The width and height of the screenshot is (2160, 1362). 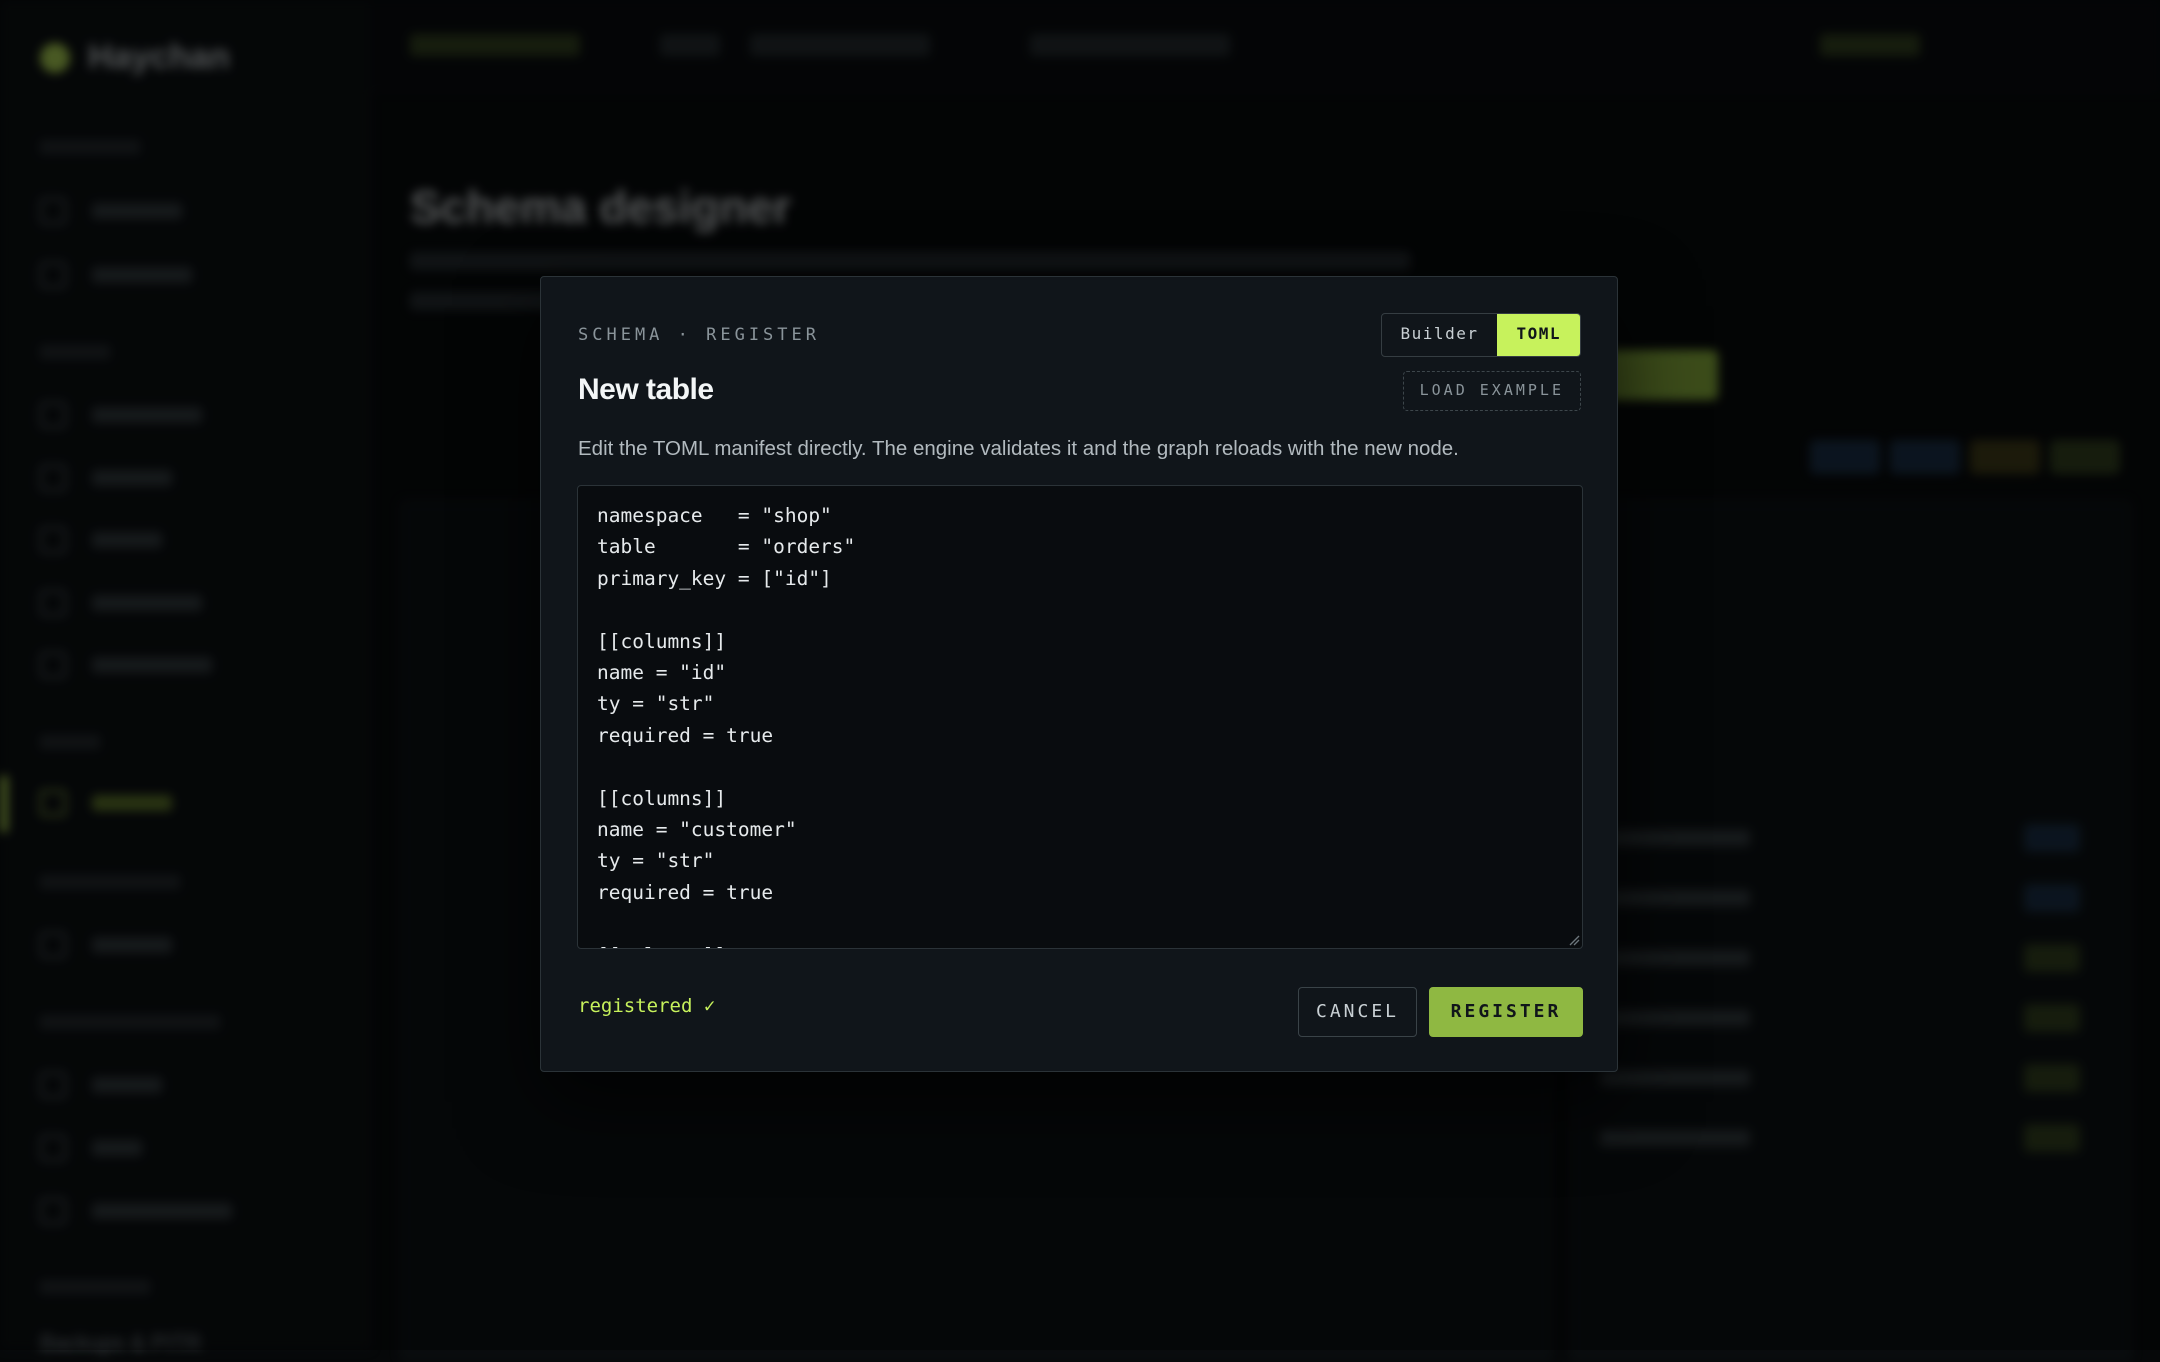 I want to click on resize-handle-icon, so click(x=1574, y=940).